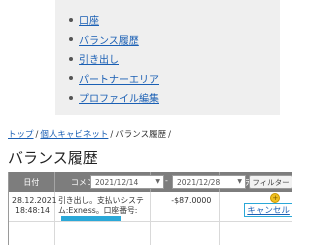  What do you see at coordinates (174, 59) in the screenshot?
I see `menu-item-withdrawal: 引き出し` at bounding box center [174, 59].